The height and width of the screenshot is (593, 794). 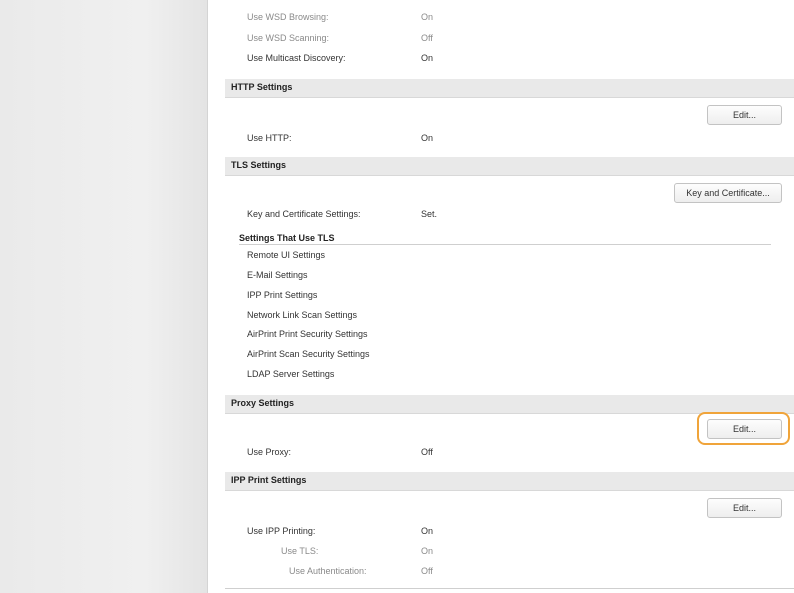 I want to click on key-cert-settings-label: Key and Certificate Settings:, so click(x=304, y=214).